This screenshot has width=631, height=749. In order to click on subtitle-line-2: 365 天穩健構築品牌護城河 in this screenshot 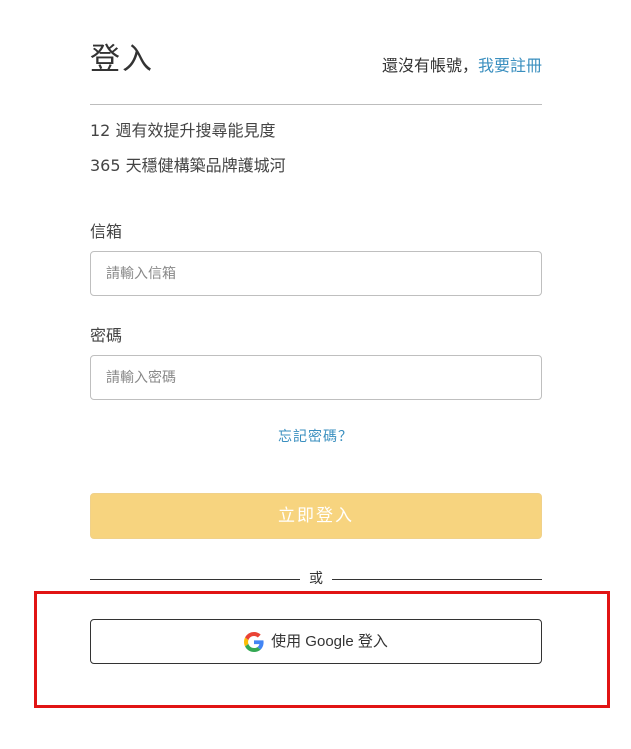, I will do `click(188, 165)`.